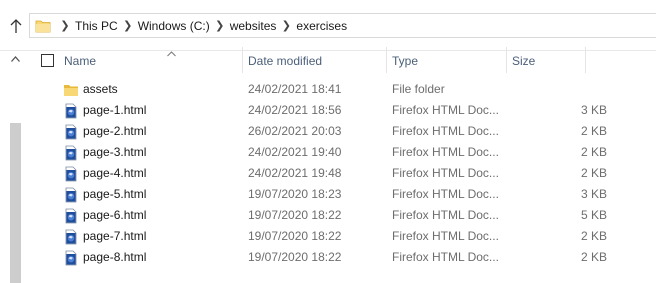 Image resolution: width=656 pixels, height=283 pixels. I want to click on breadcrumb-exercises: exercises, so click(321, 26).